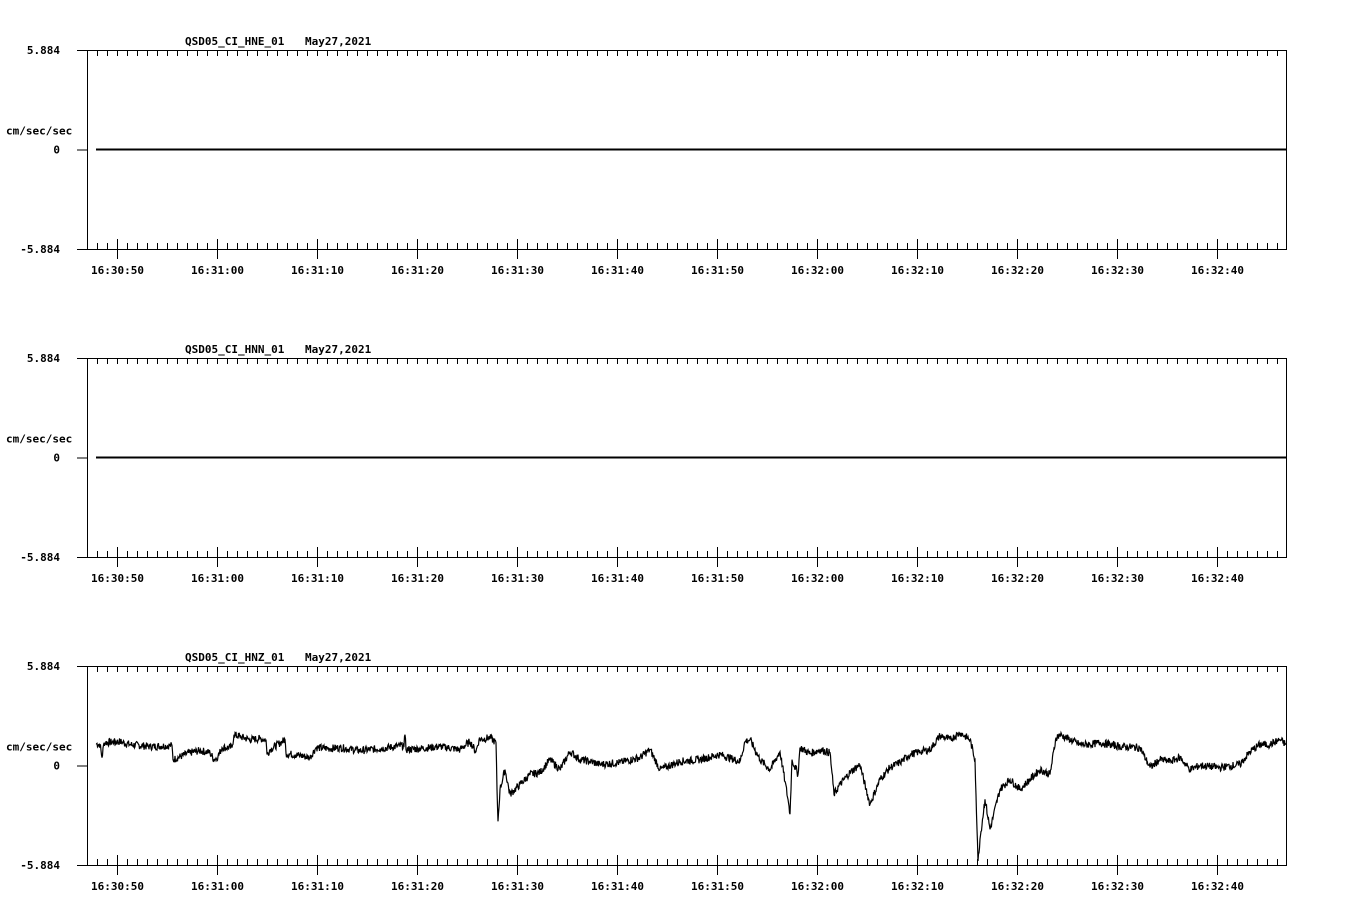 Image resolution: width=1358 pixels, height=924 pixels. What do you see at coordinates (235, 657) in the screenshot?
I see `panel-title: QSD05_CI_HNZ_01` at bounding box center [235, 657].